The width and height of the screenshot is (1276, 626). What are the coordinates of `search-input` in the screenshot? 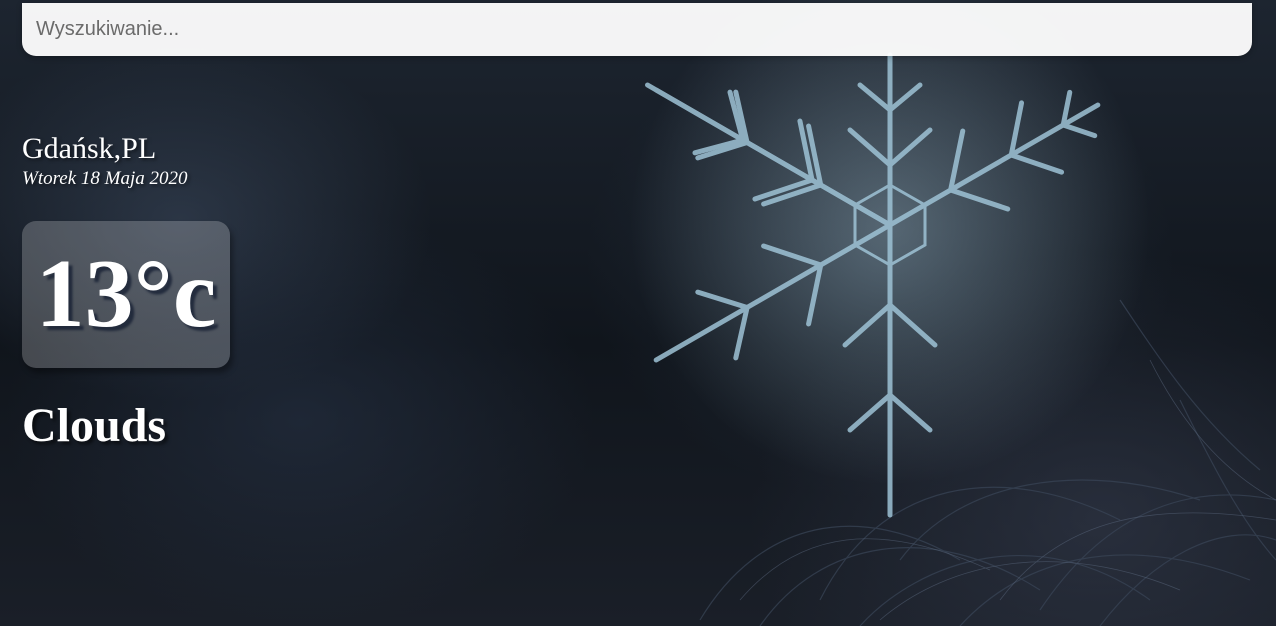 It's located at (636, 29).